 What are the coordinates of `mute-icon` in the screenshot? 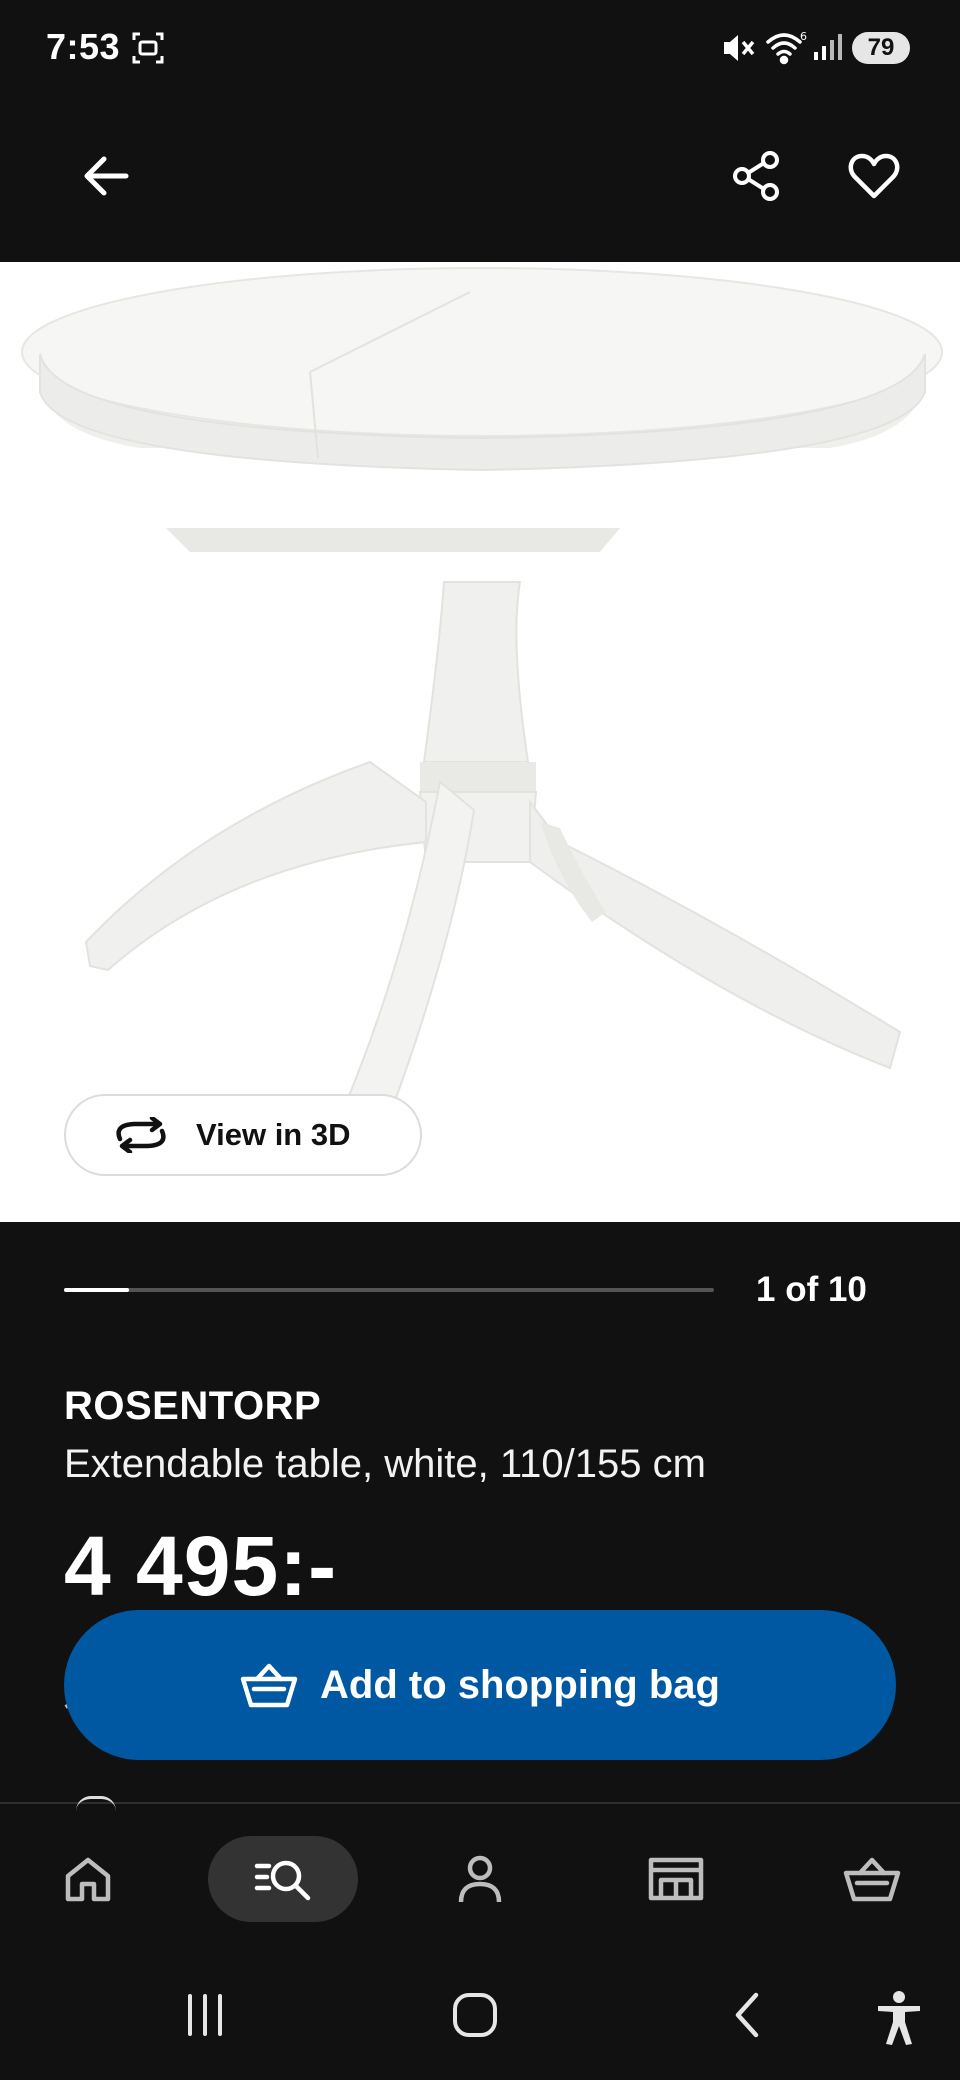 It's located at (739, 48).